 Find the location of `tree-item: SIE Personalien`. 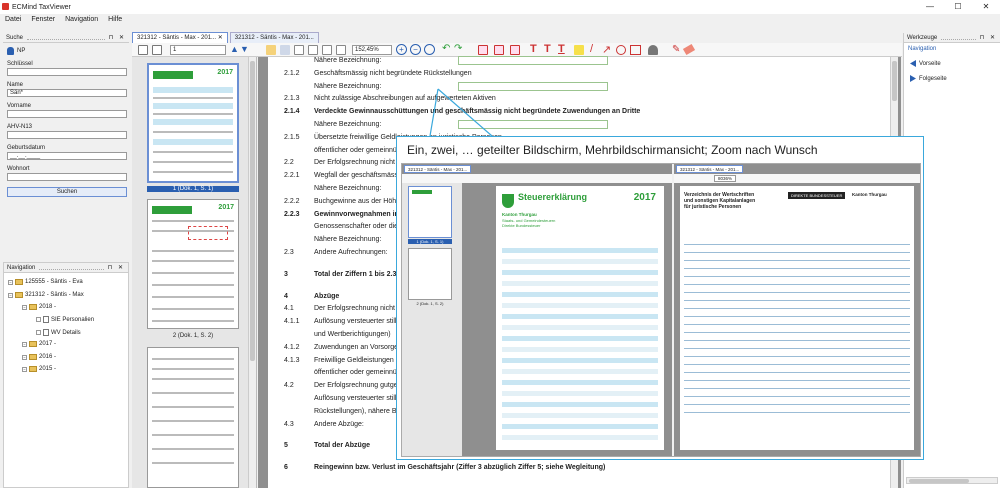

tree-item: SIE Personalien is located at coordinates (65, 319).